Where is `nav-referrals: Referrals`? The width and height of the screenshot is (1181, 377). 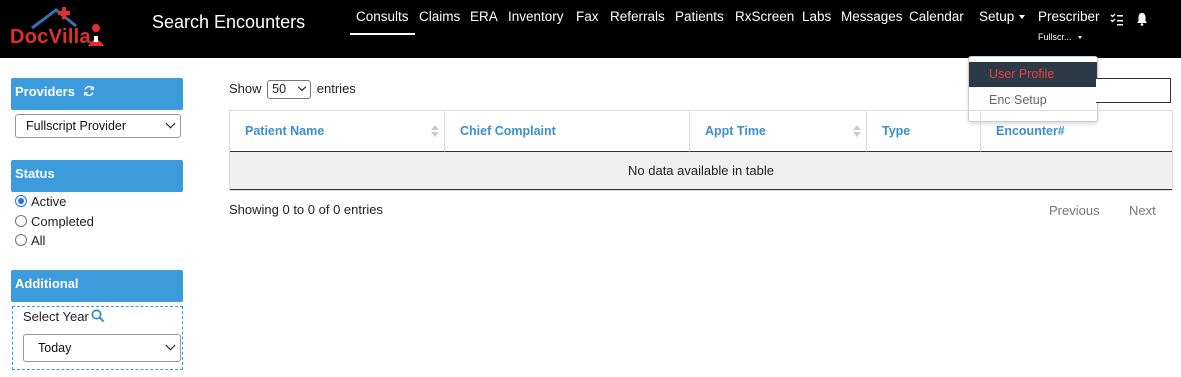 nav-referrals: Referrals is located at coordinates (637, 16).